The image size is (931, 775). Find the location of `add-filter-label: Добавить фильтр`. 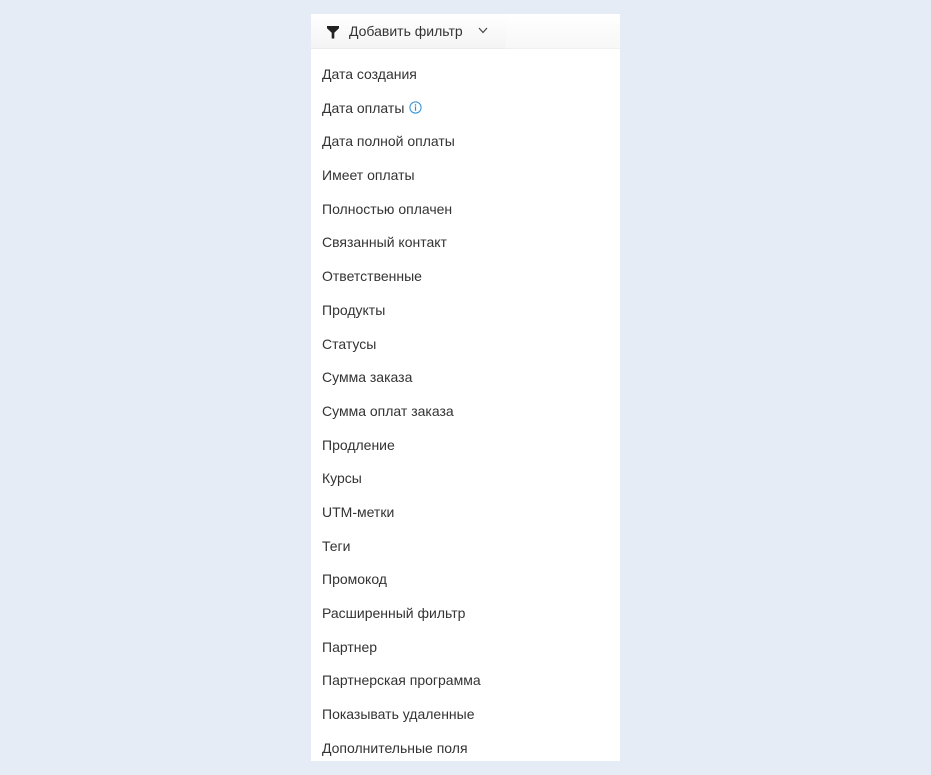

add-filter-label: Добавить фильтр is located at coordinates (406, 31).